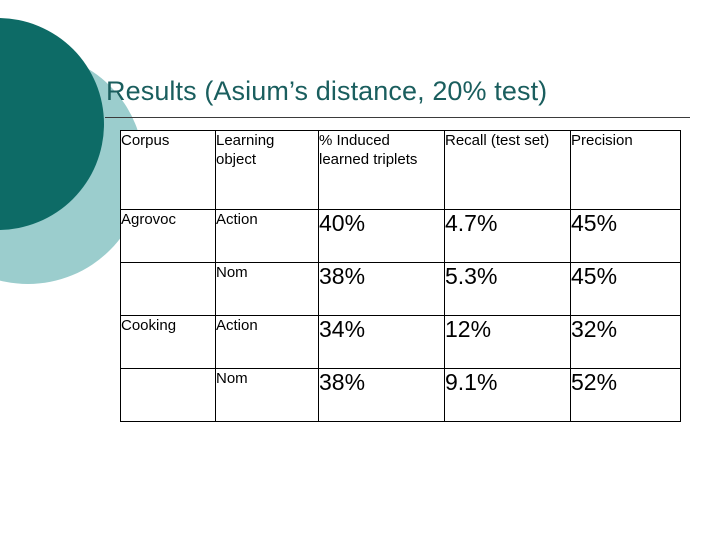  What do you see at coordinates (397, 117) in the screenshot?
I see `title-divider` at bounding box center [397, 117].